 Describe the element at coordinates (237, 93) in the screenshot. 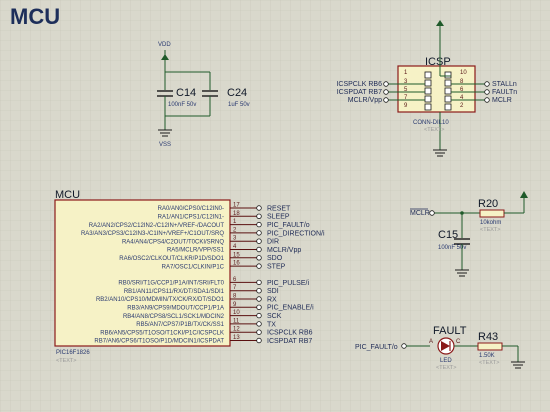

I see `c24-ref: C24` at that location.